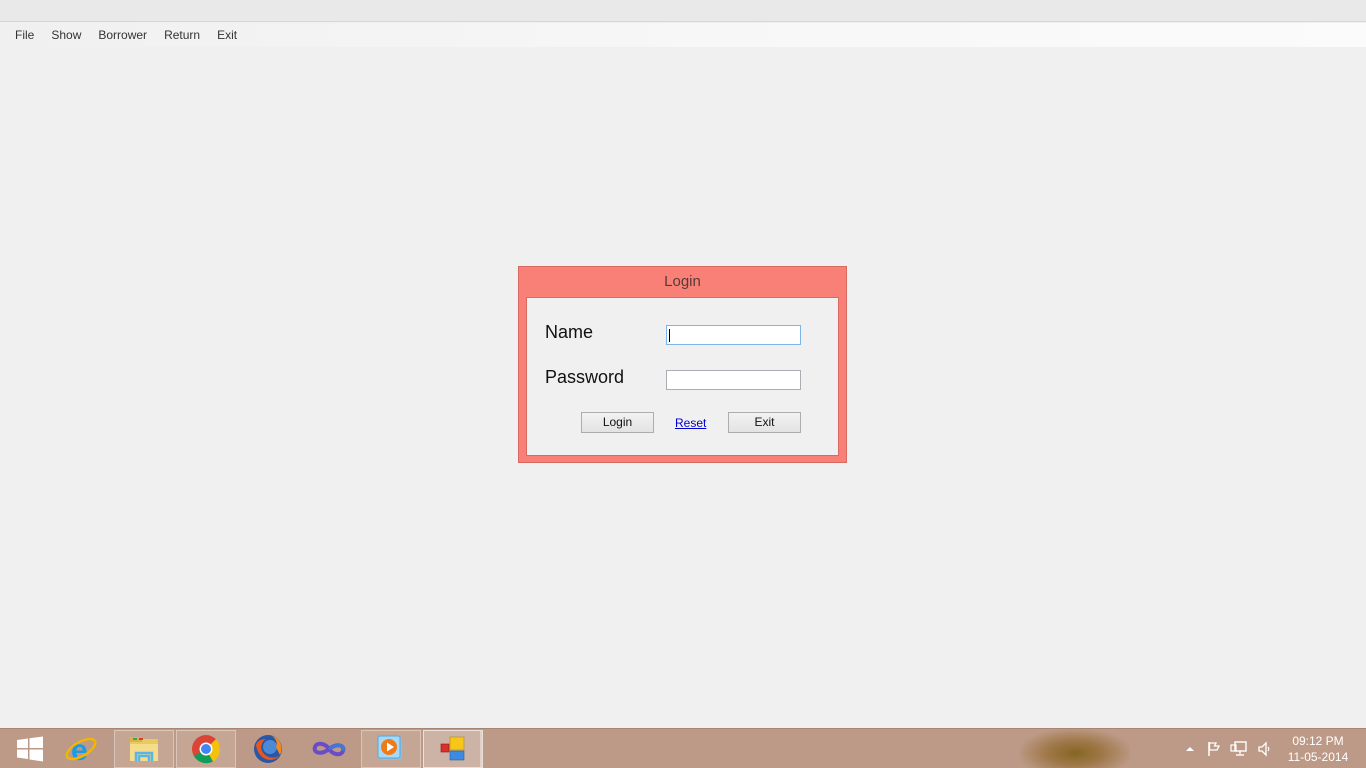 The width and height of the screenshot is (1366, 768). Describe the element at coordinates (764, 422) in the screenshot. I see `exit-button: Exit` at that location.